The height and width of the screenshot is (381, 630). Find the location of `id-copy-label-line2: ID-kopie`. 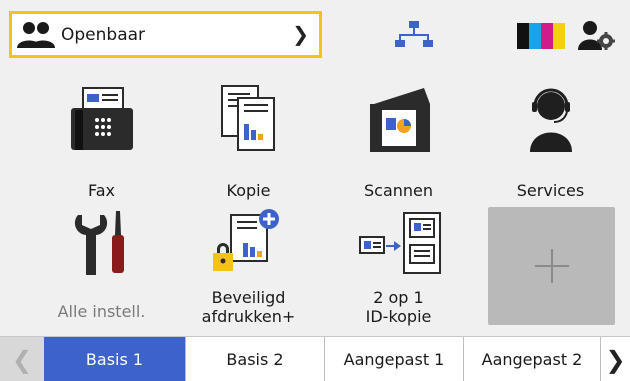

id-copy-label-line2: ID-kopie is located at coordinates (398, 316).